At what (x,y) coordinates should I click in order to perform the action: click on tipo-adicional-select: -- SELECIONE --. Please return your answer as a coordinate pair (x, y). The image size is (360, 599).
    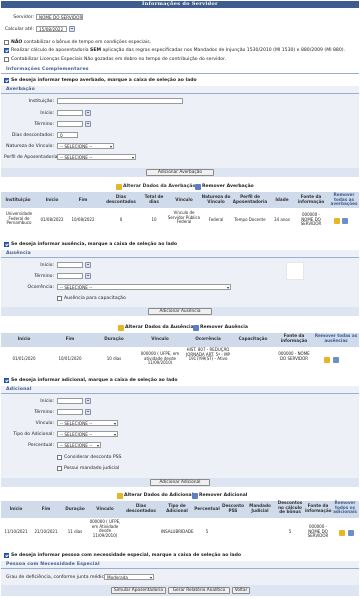
    Looking at the image, I should click on (87, 434).